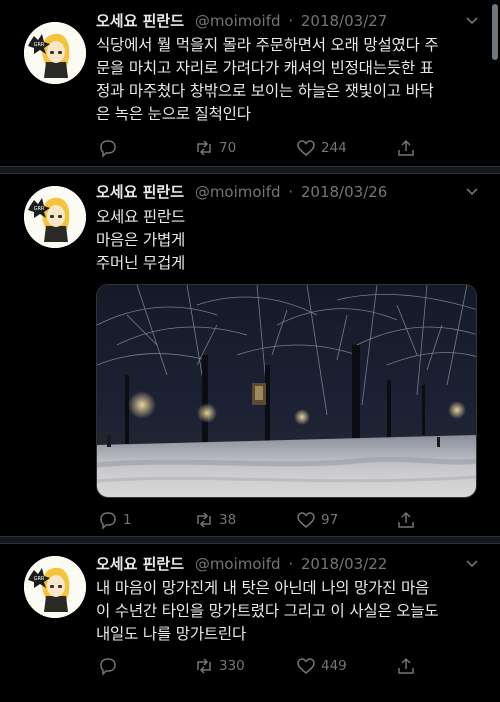 This screenshot has width=500, height=702. Describe the element at coordinates (344, 564) in the screenshot. I see `timestamp: 2018/03/22` at that location.